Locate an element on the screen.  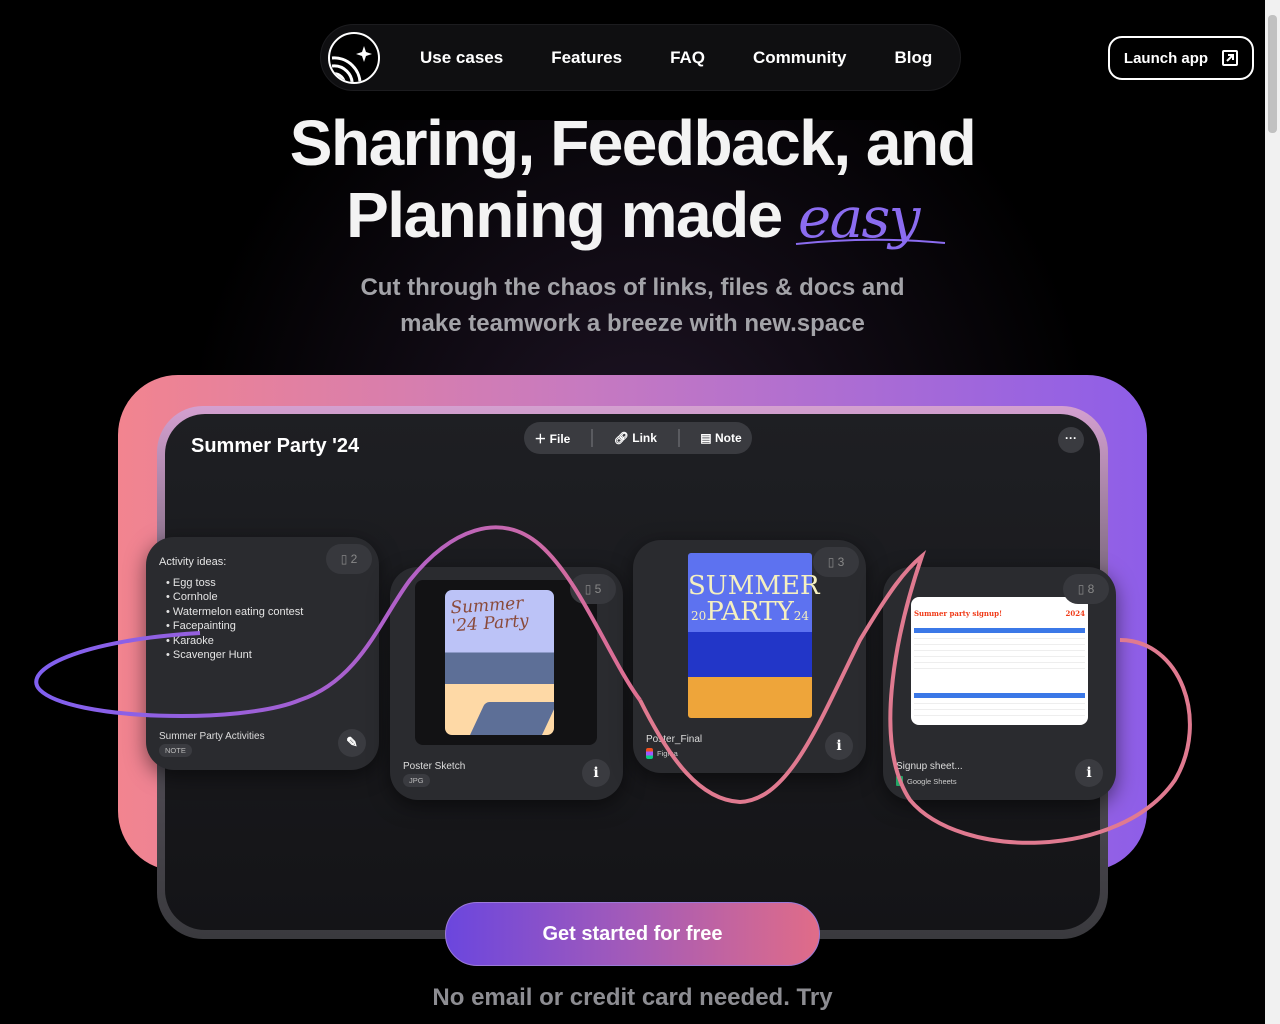
headline-line2: Planning made is located at coordinates (572, 215).